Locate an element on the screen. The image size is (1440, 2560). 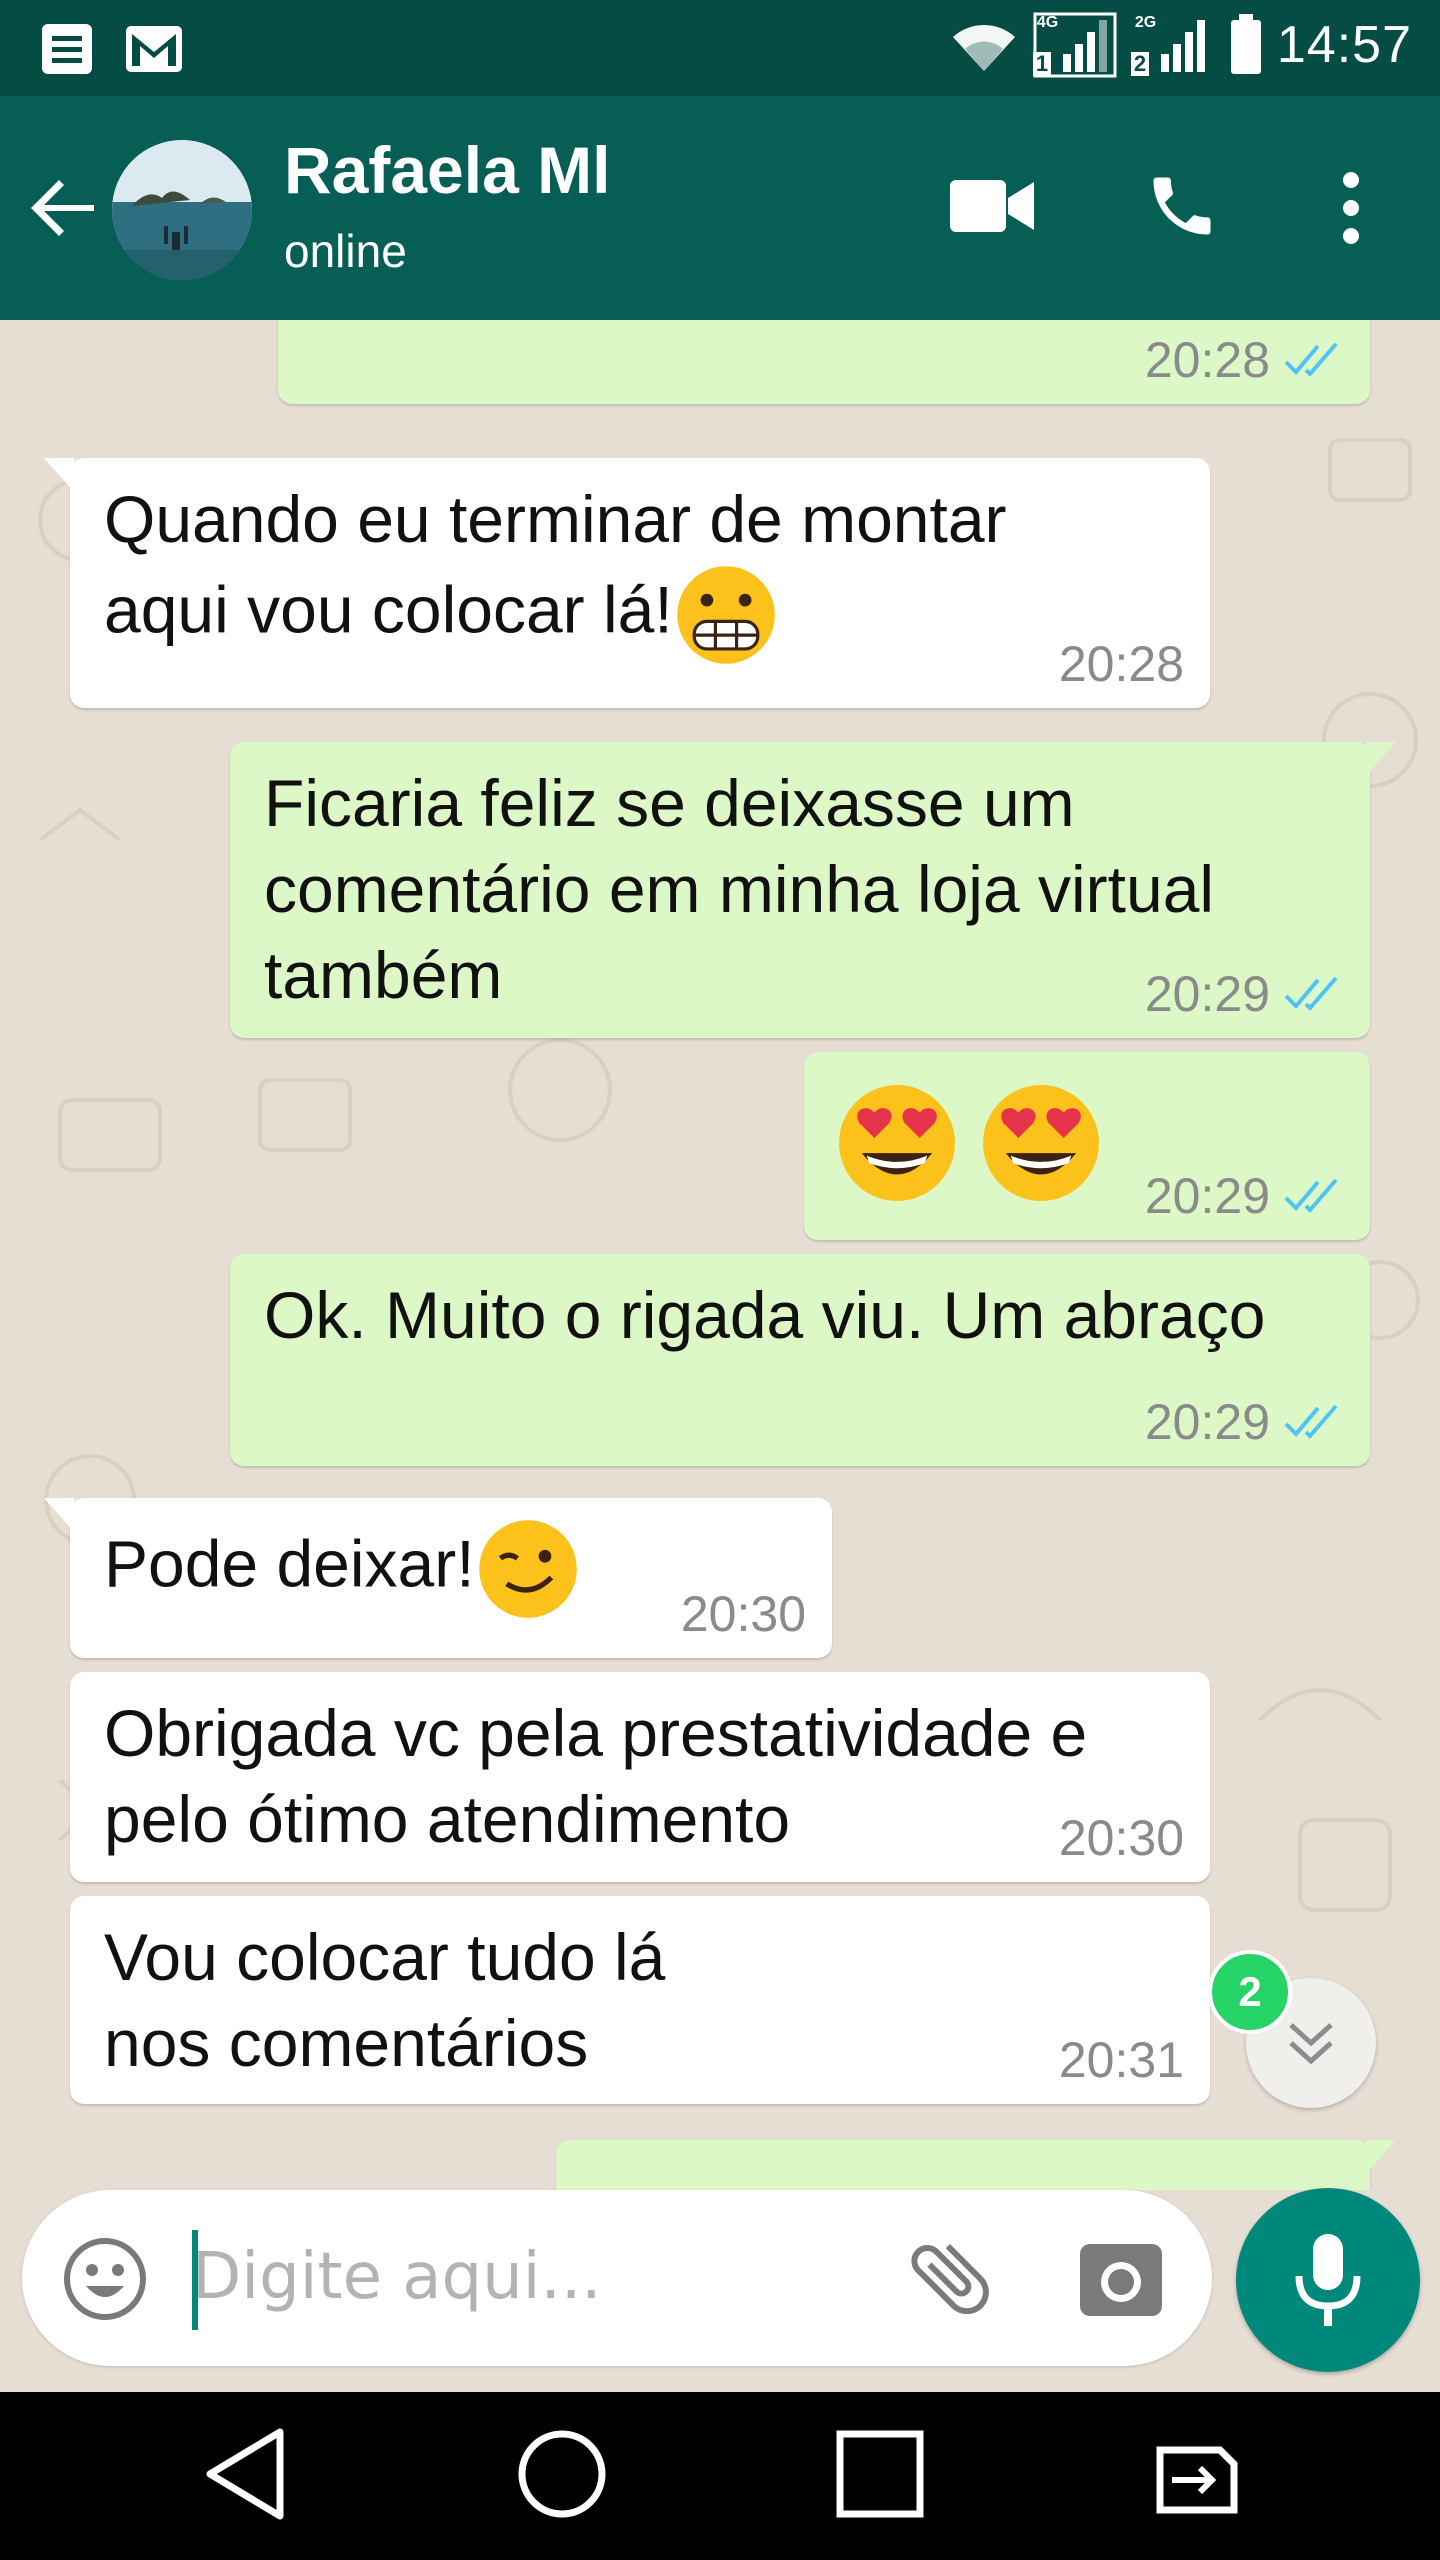
message-text: Ok. Muito o rigada viu. Um abraço is located at coordinates (765, 1315).